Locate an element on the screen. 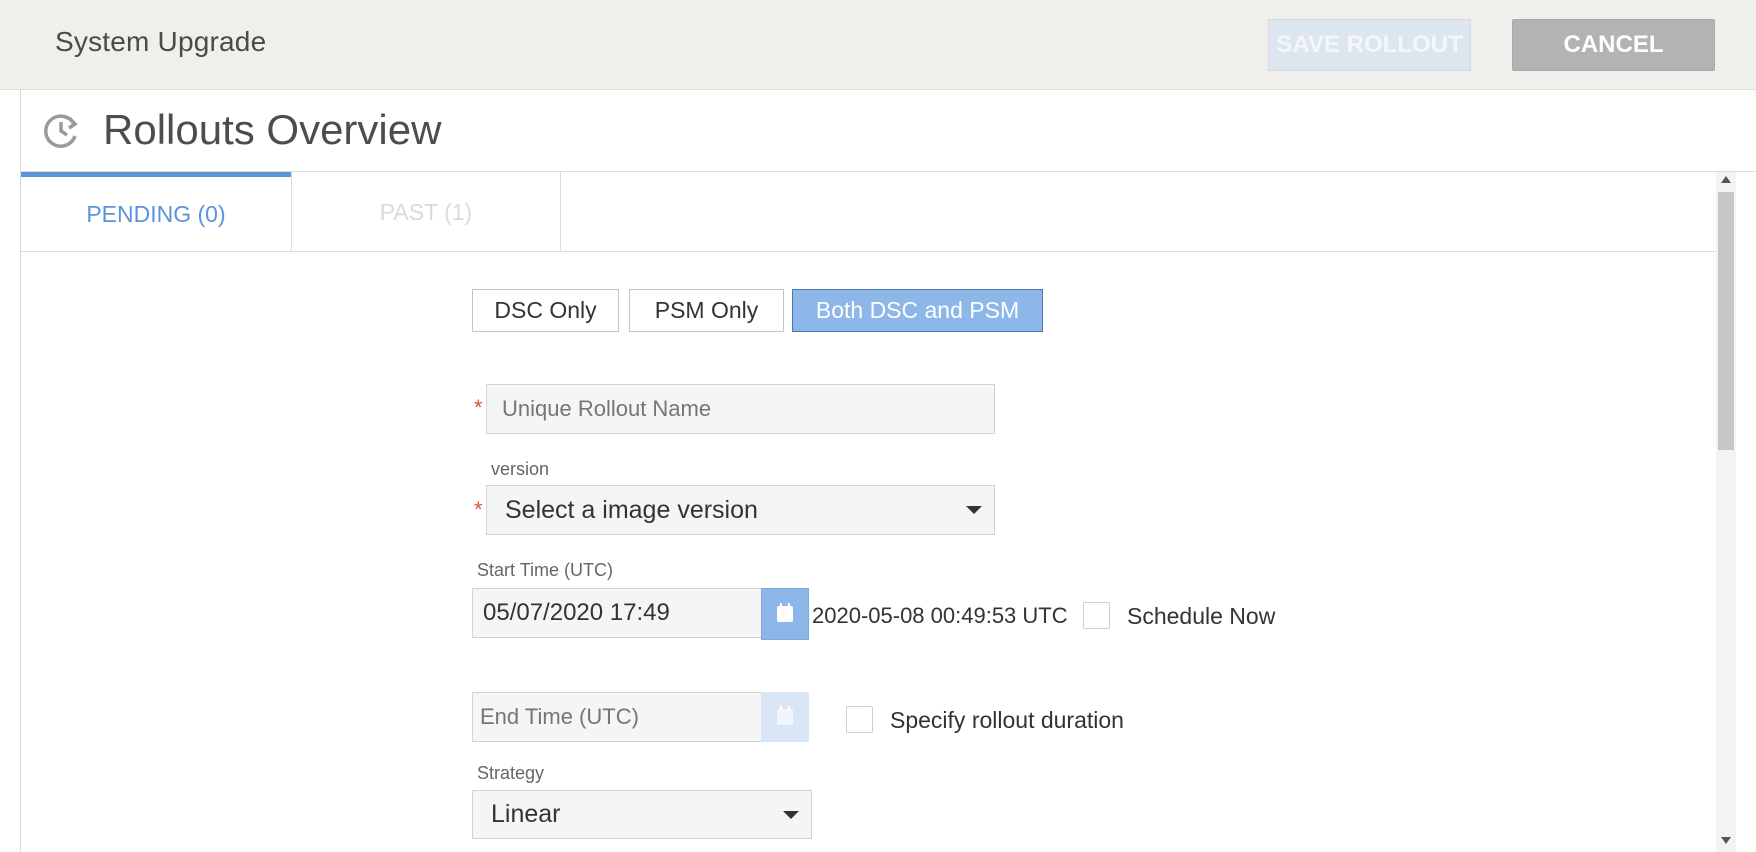 Image resolution: width=1756 pixels, height=852 pixels. cancel-button: CANCEL is located at coordinates (1613, 45).